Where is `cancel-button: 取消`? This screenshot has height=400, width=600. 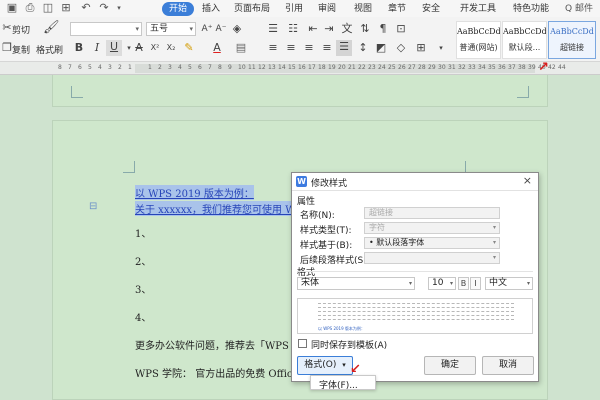 cancel-button: 取消 is located at coordinates (508, 365).